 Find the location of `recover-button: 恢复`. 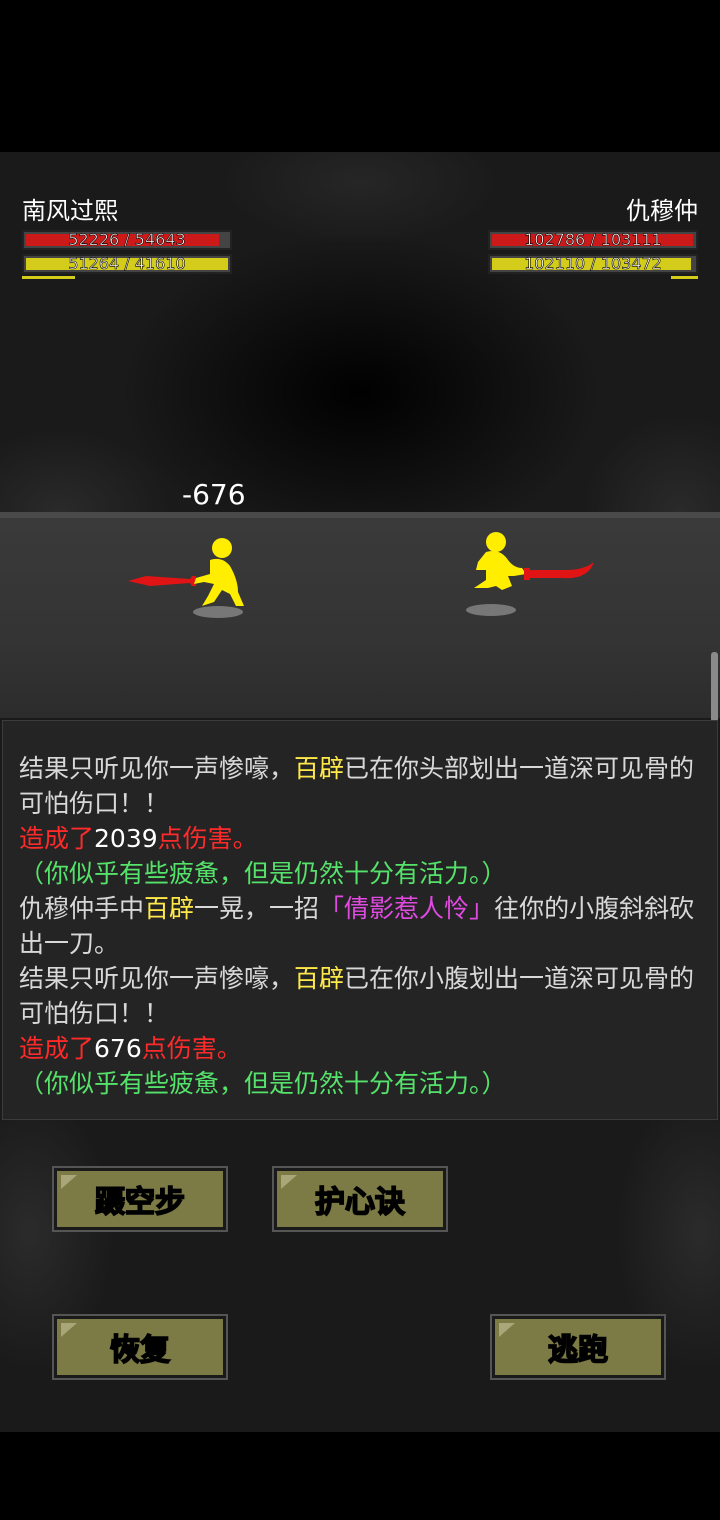

recover-button: 恢复 is located at coordinates (140, 1347).